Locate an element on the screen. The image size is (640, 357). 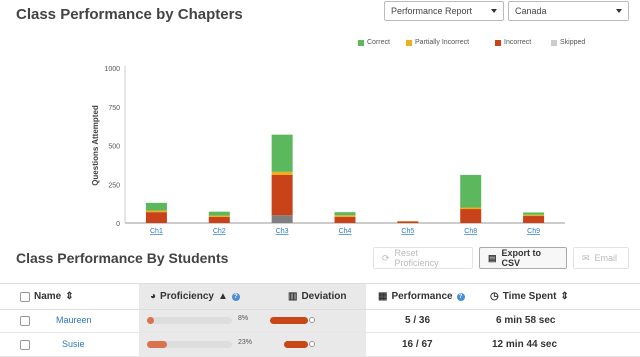
pie-chart-icon: ◕ is located at coordinates (153, 296).